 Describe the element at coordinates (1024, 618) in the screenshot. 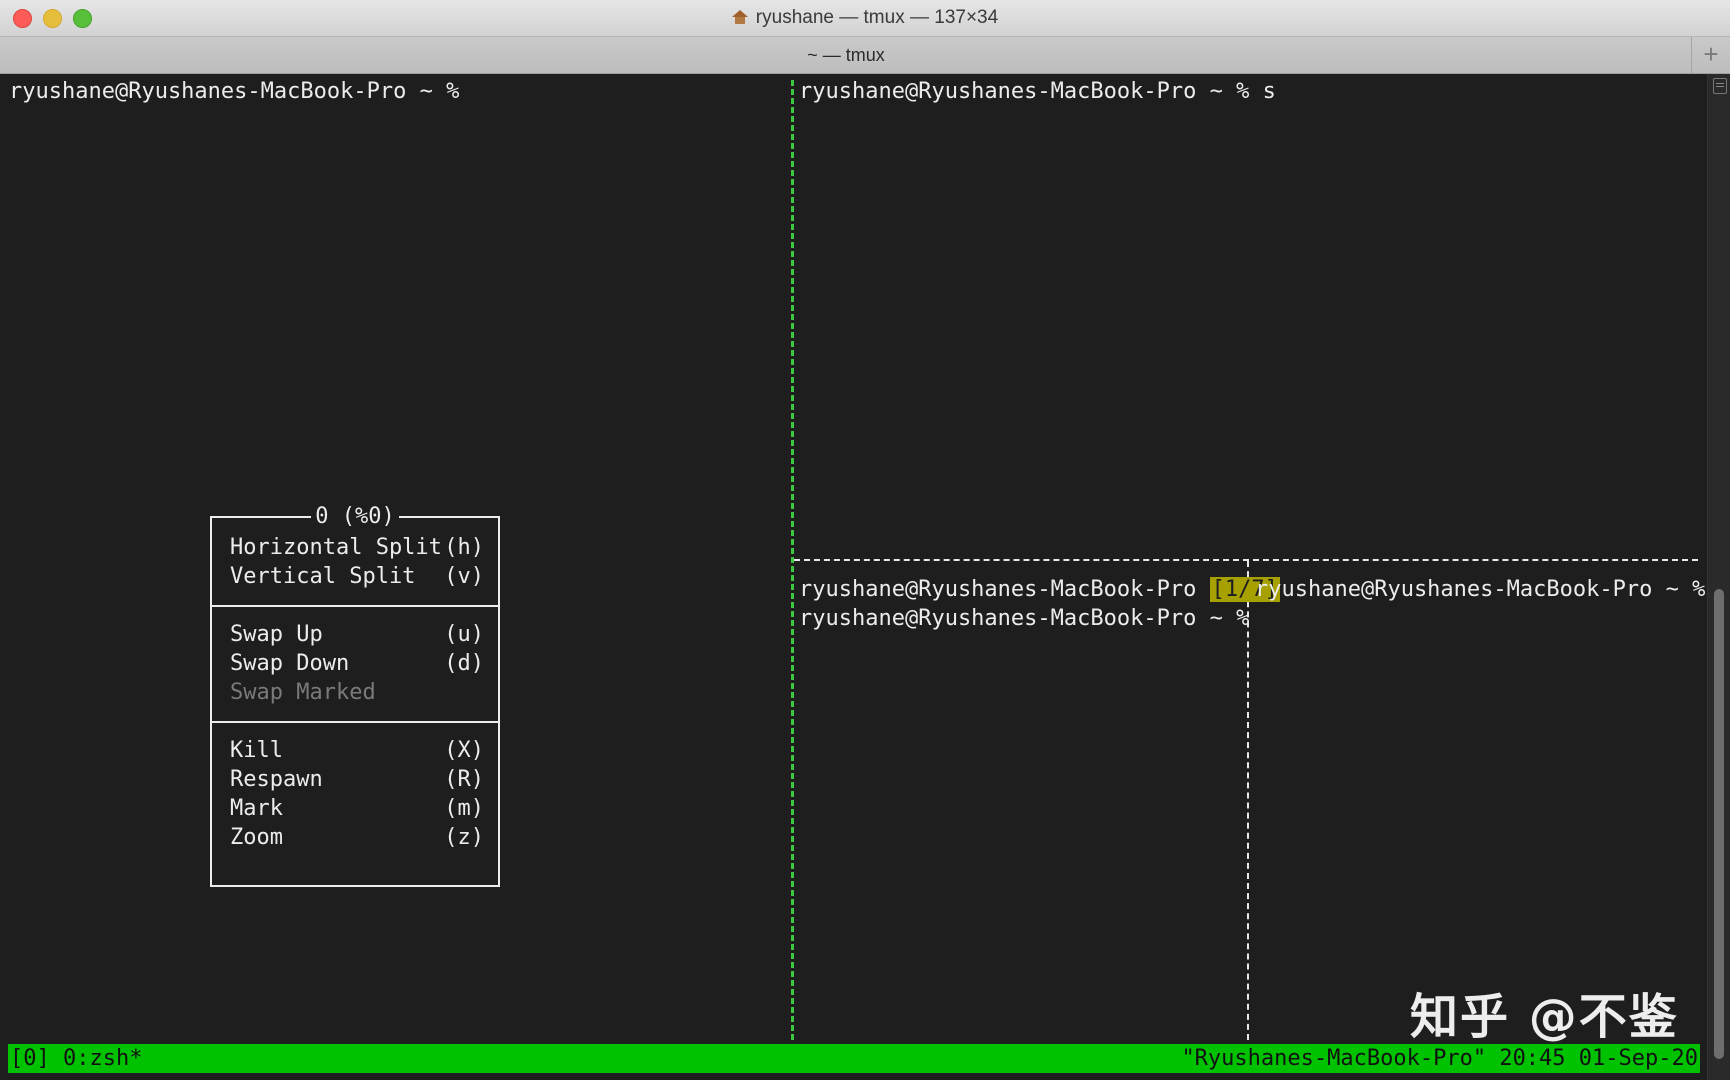

I see `pane-bottom-middle-line2: ryushane@Ryushanes-MacBook-Pro ~ %` at that location.